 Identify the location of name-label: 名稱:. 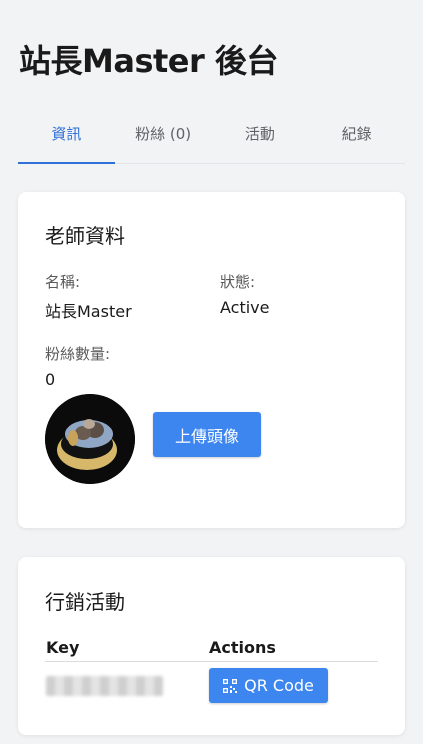
(63, 282).